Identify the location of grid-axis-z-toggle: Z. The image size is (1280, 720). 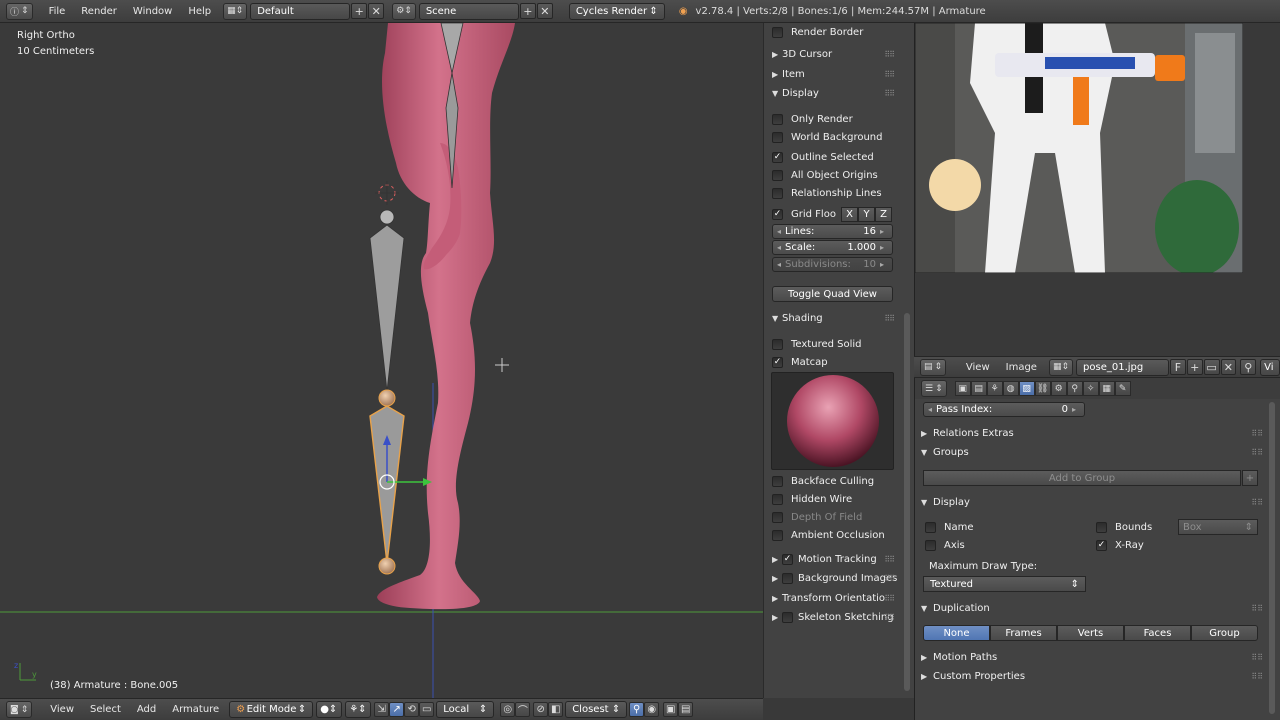
(883, 214).